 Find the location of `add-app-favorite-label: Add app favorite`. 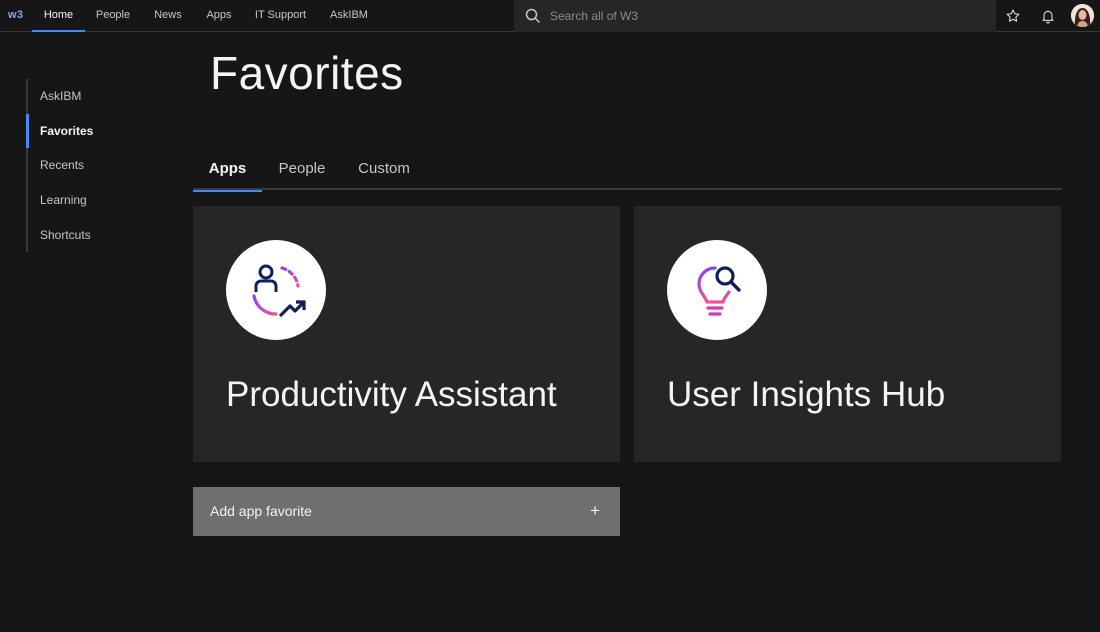

add-app-favorite-label: Add app favorite is located at coordinates (261, 511).